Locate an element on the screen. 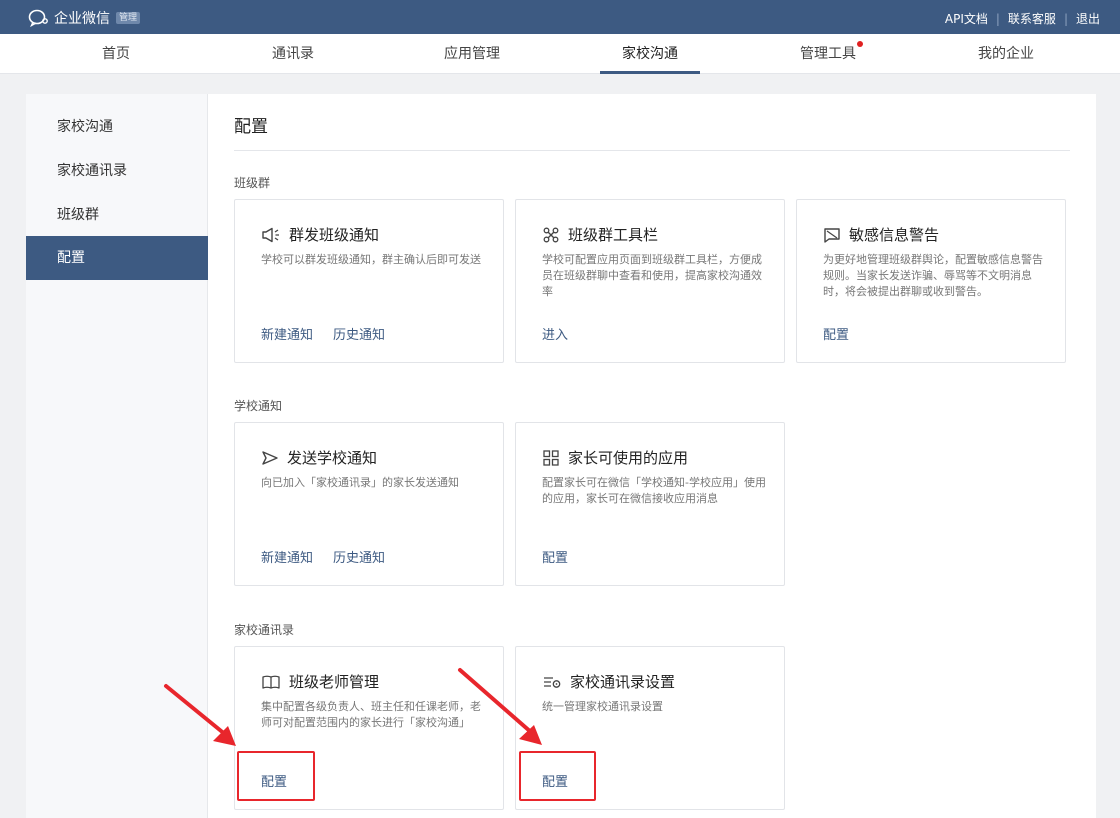  card-header: 班级群工具栏 is located at coordinates (600, 234).